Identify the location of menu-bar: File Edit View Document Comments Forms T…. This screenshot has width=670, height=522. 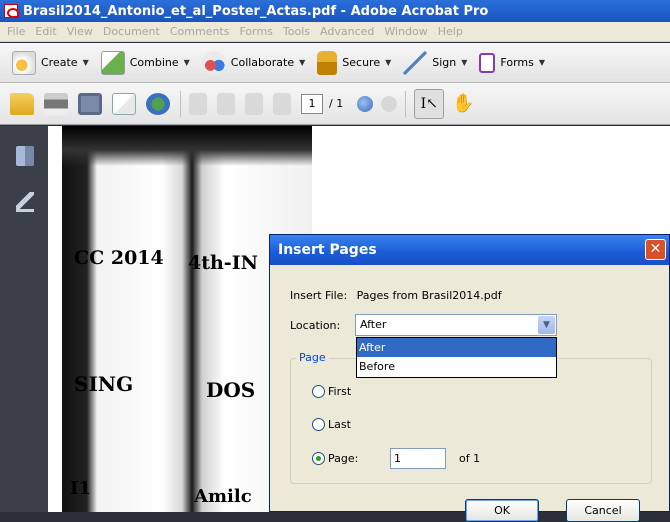
(335, 32).